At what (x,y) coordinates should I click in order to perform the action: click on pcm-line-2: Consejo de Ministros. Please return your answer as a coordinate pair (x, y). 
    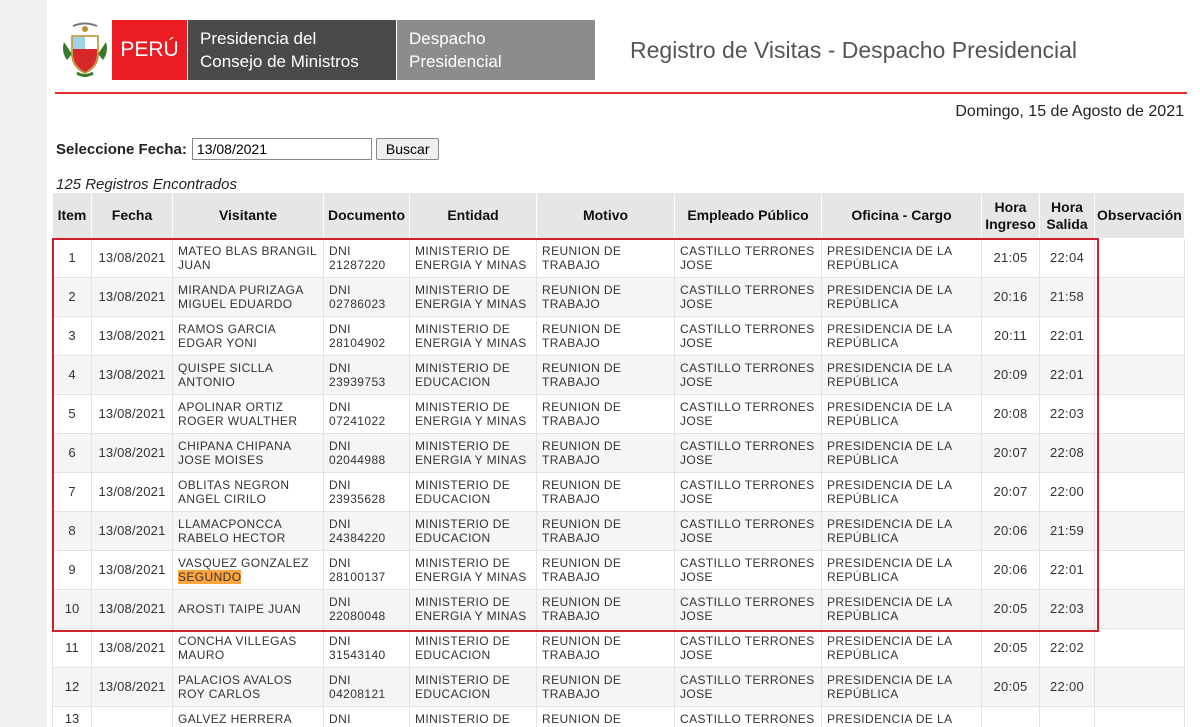
    Looking at the image, I should click on (279, 61).